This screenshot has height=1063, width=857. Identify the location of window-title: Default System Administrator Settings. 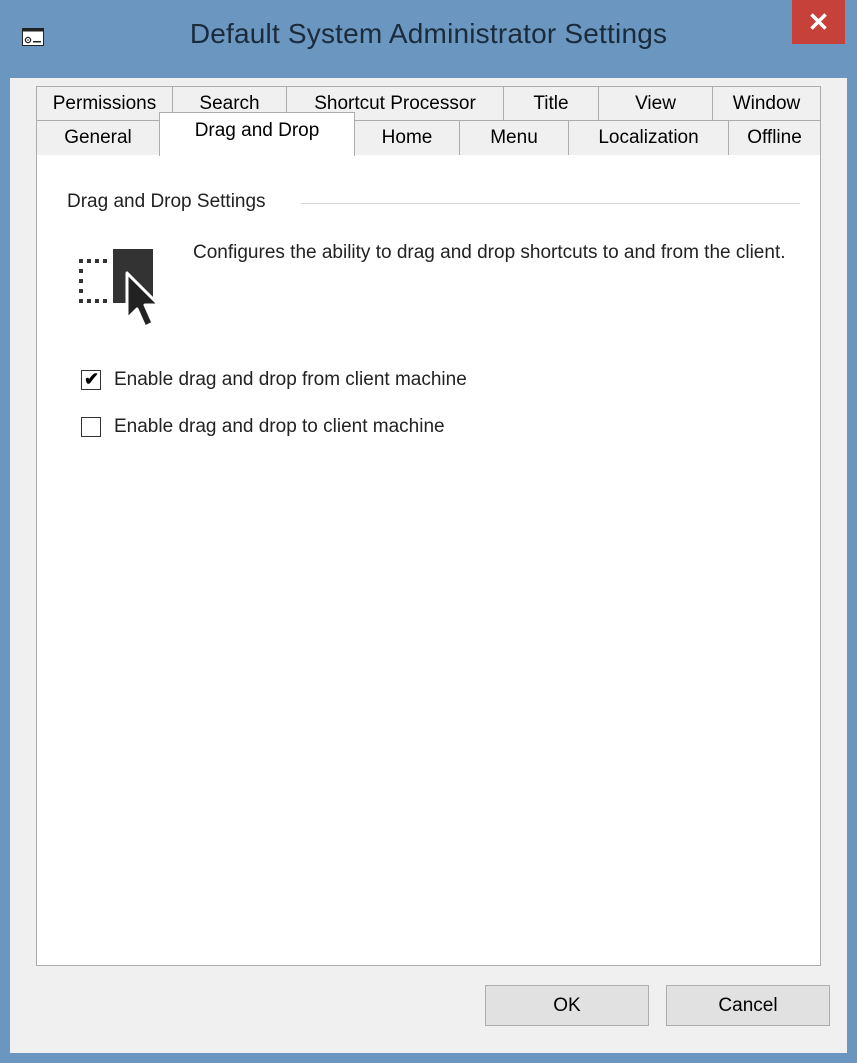
(428, 33).